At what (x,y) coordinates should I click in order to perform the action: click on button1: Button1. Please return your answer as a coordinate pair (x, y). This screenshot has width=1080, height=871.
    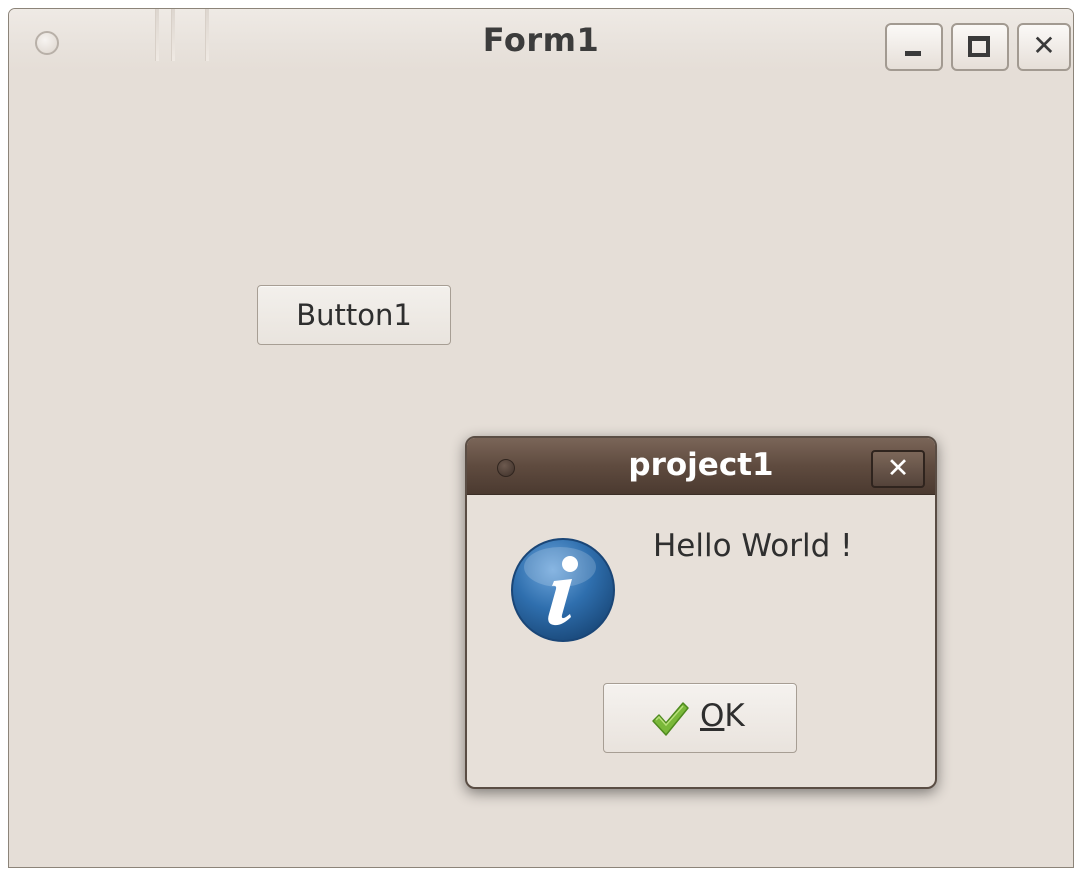
    Looking at the image, I should click on (354, 315).